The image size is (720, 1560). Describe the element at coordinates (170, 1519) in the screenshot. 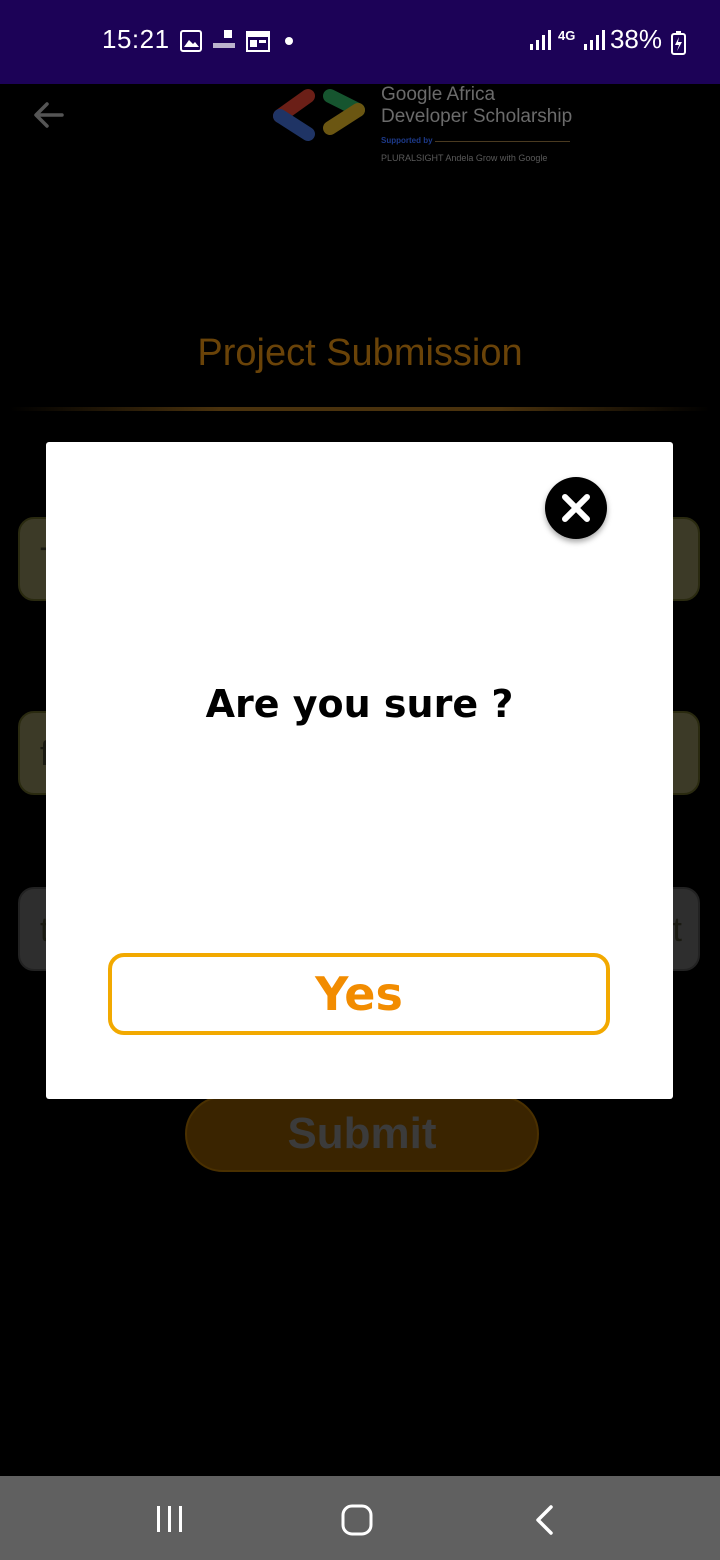

I see `recent-apps-icon` at that location.